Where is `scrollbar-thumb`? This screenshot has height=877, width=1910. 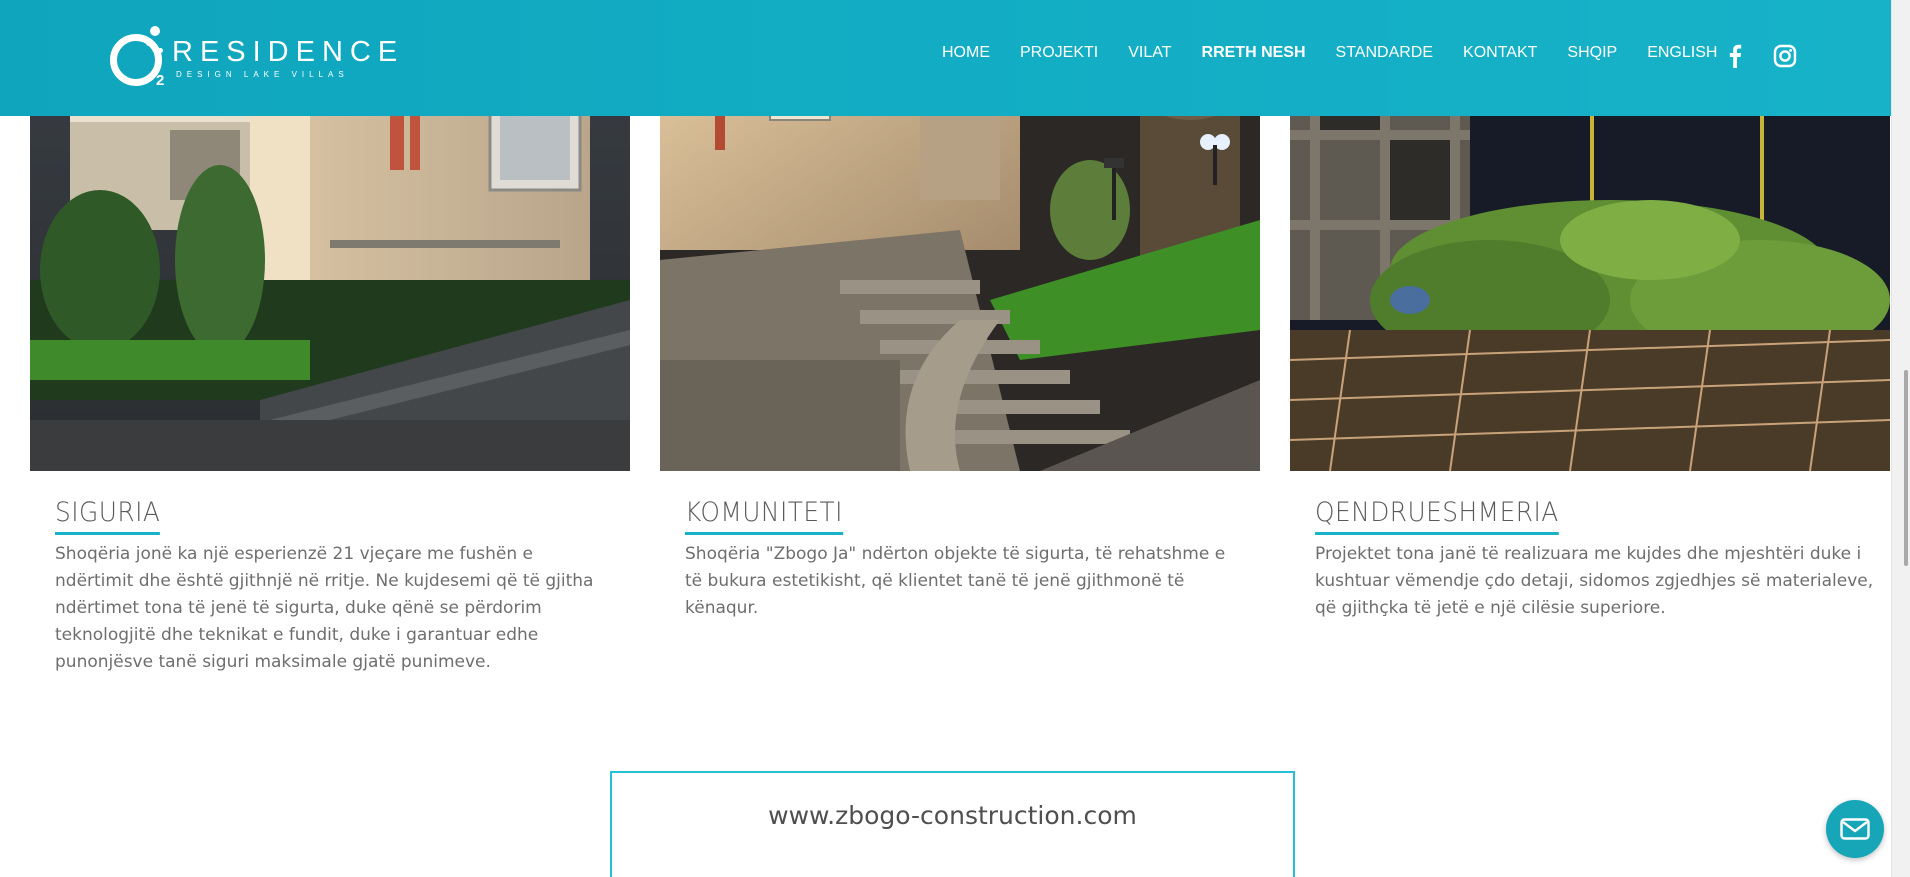 scrollbar-thumb is located at coordinates (1906, 468).